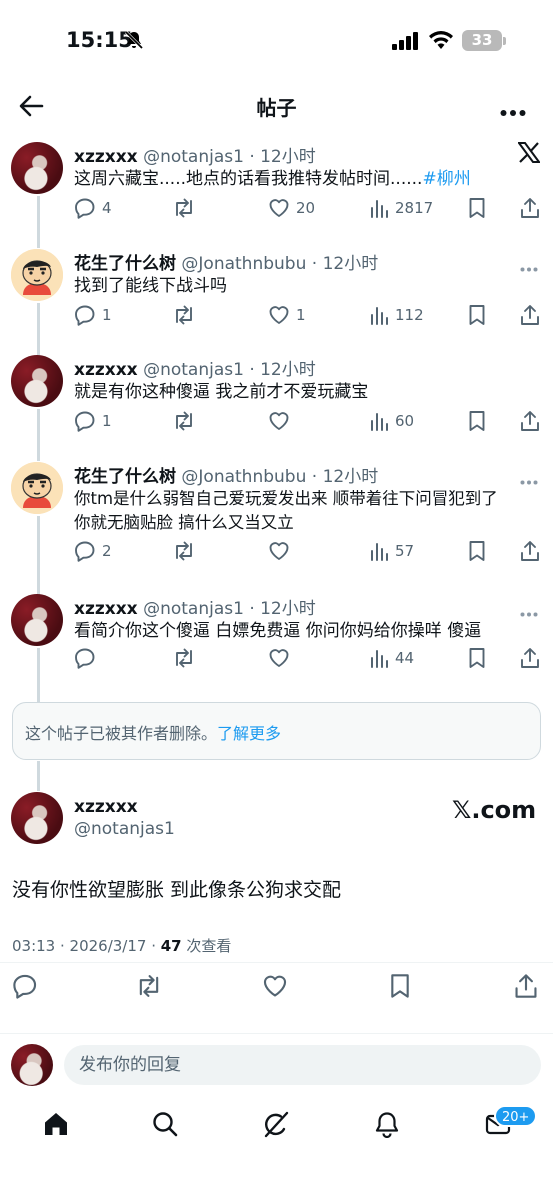 Image resolution: width=553 pixels, height=1200 pixels. What do you see at coordinates (387, 1126) in the screenshot?
I see `notifications-icon` at bounding box center [387, 1126].